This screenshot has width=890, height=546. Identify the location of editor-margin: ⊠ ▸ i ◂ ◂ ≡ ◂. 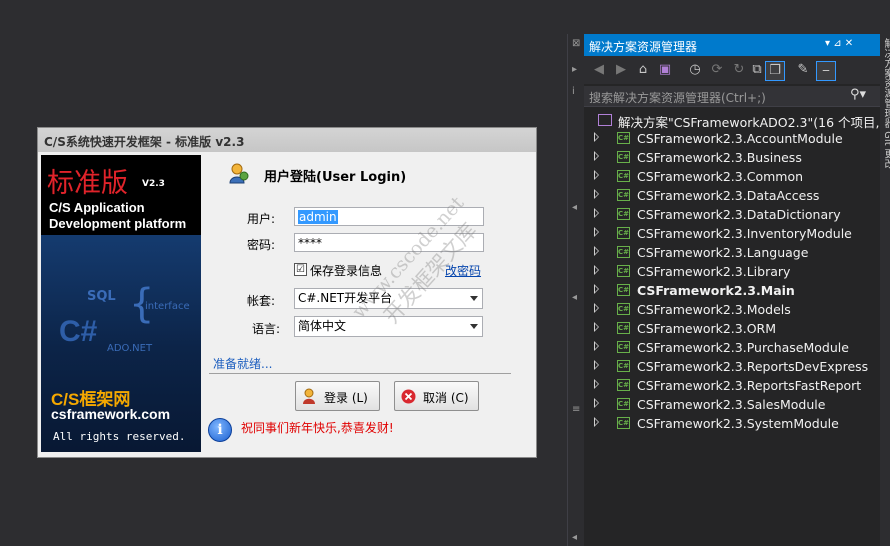
(575, 290).